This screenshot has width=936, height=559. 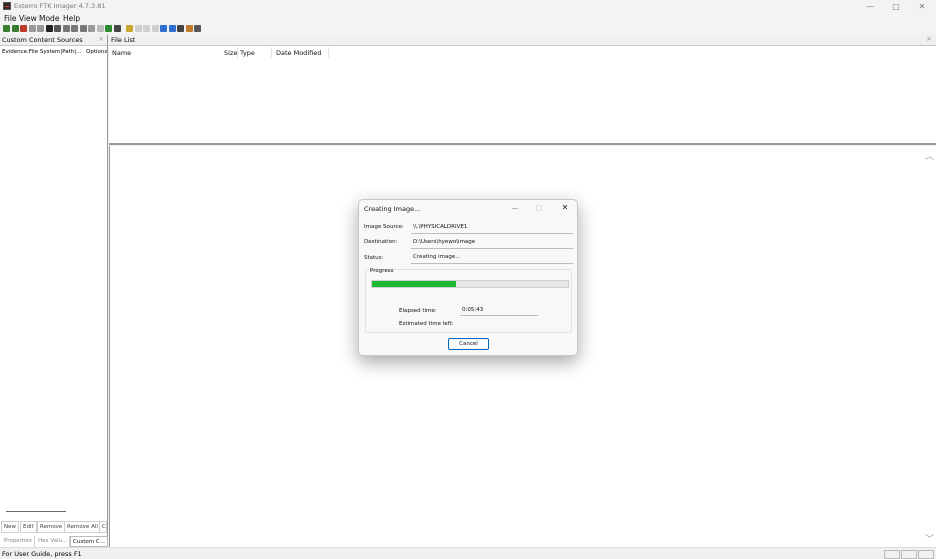 What do you see at coordinates (426, 324) in the screenshot?
I see `estimated-time-label: Estimated time left:` at bounding box center [426, 324].